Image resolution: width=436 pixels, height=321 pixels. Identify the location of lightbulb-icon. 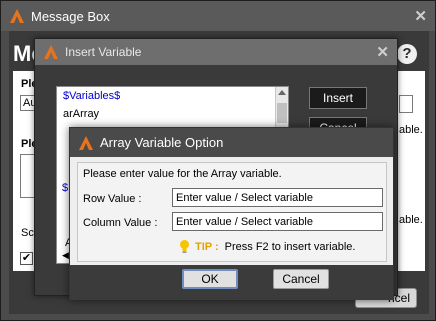
(184, 246).